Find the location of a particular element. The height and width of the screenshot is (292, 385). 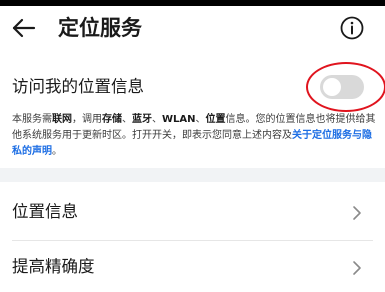

page-title: 定位服务 is located at coordinates (100, 28).